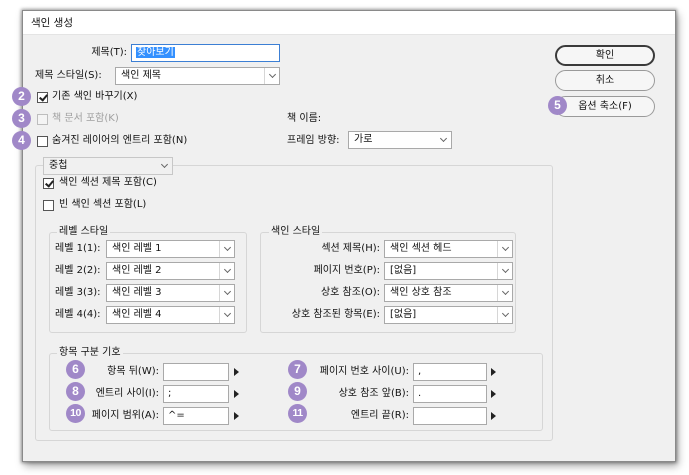  Describe the element at coordinates (170, 271) in the screenshot. I see `level-2-dropdown: 색인 레벨 2` at that location.